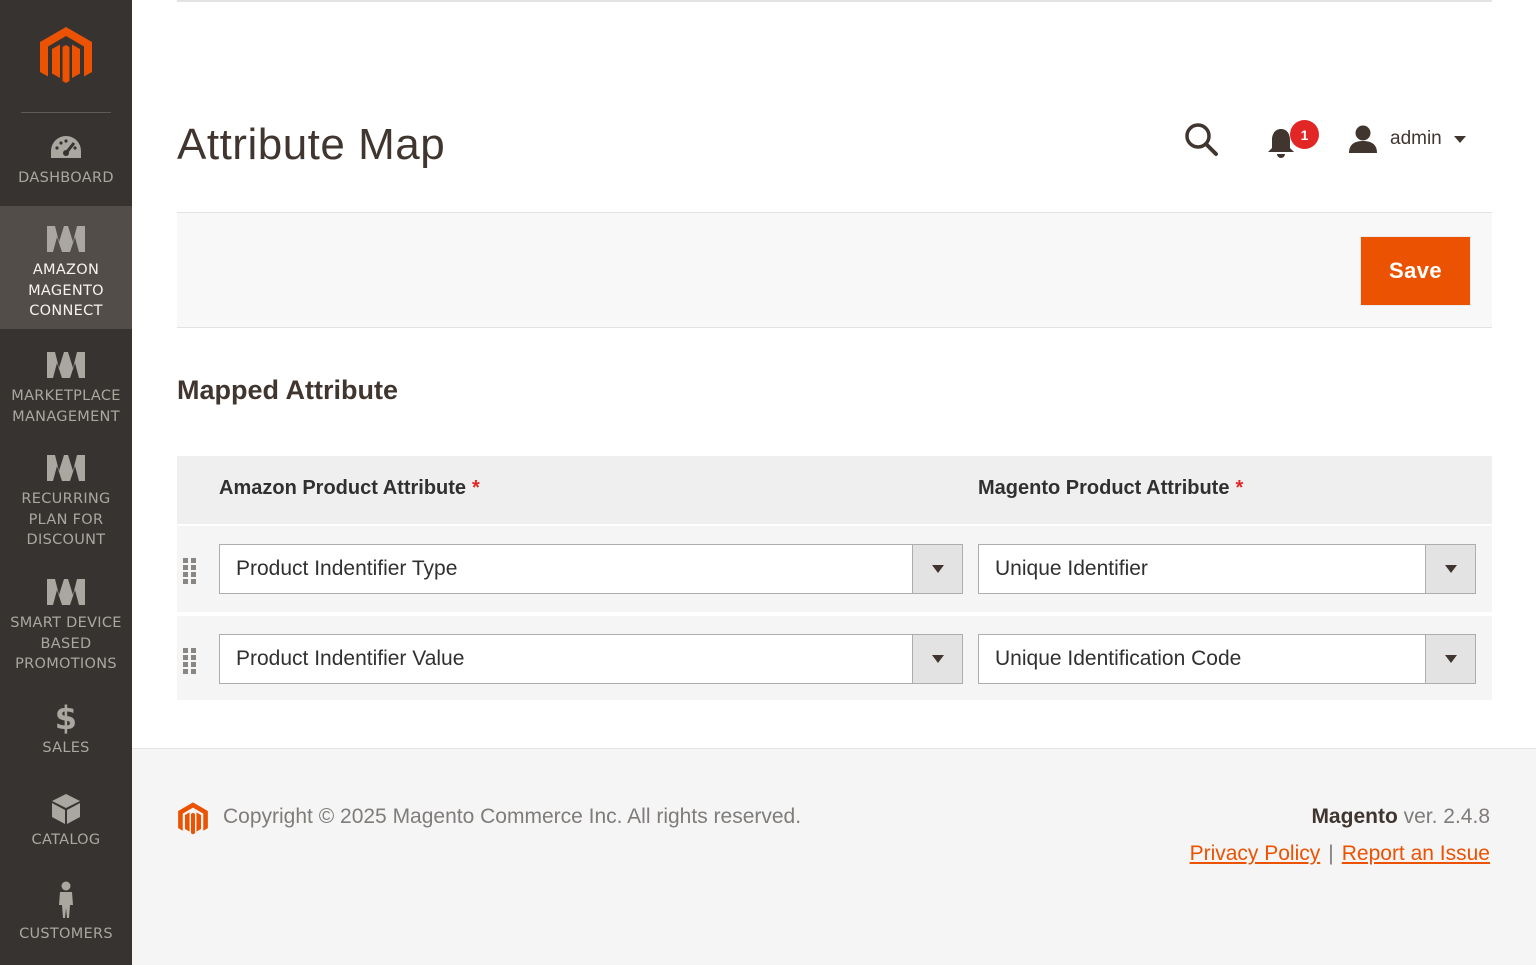 This screenshot has height=965, width=1536. What do you see at coordinates (1227, 569) in the screenshot?
I see `magento-attribute-select: Unique Identifier` at bounding box center [1227, 569].